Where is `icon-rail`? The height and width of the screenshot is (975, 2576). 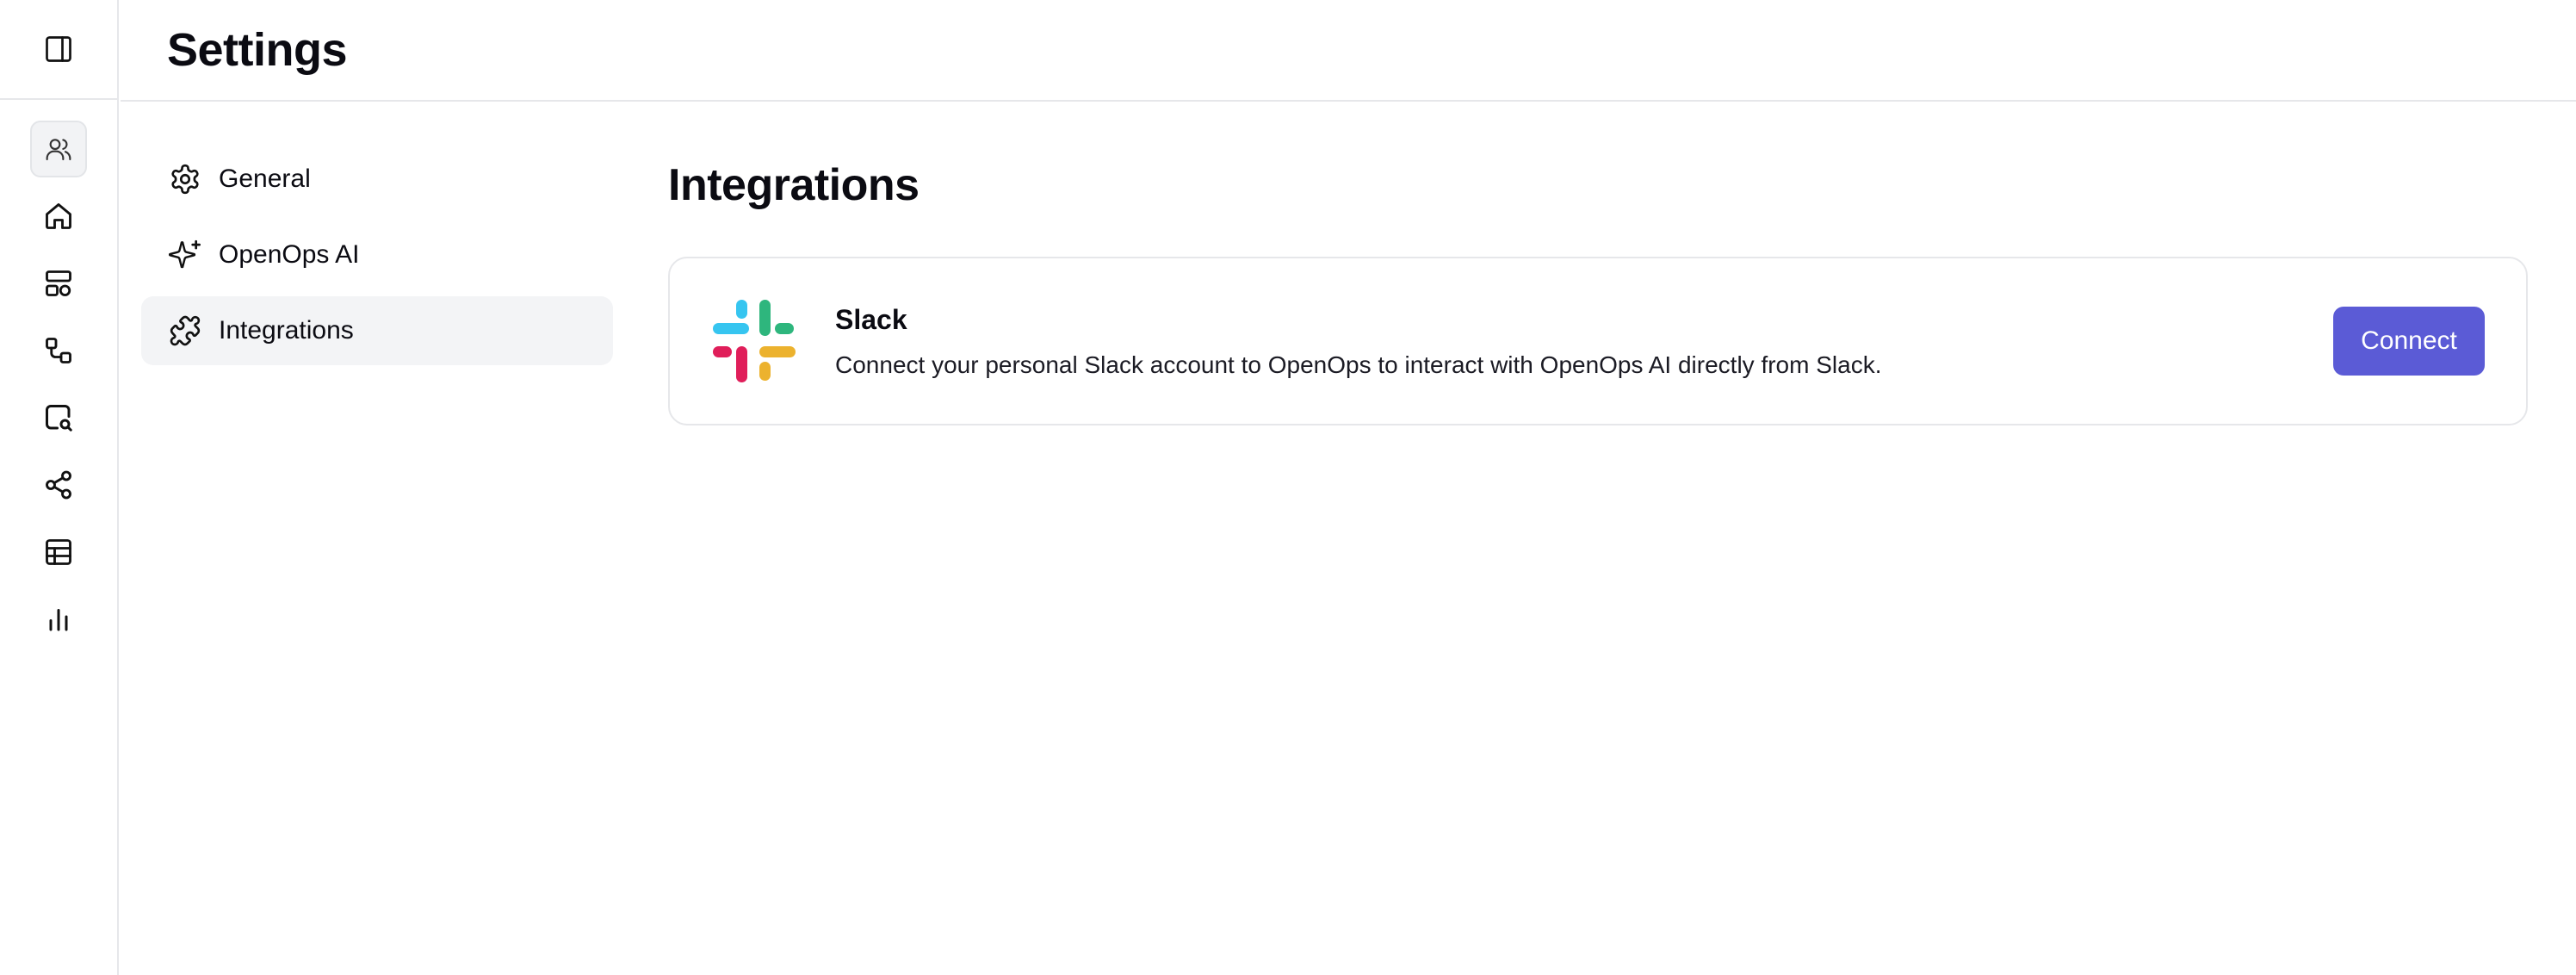
icon-rail is located at coordinates (60, 487).